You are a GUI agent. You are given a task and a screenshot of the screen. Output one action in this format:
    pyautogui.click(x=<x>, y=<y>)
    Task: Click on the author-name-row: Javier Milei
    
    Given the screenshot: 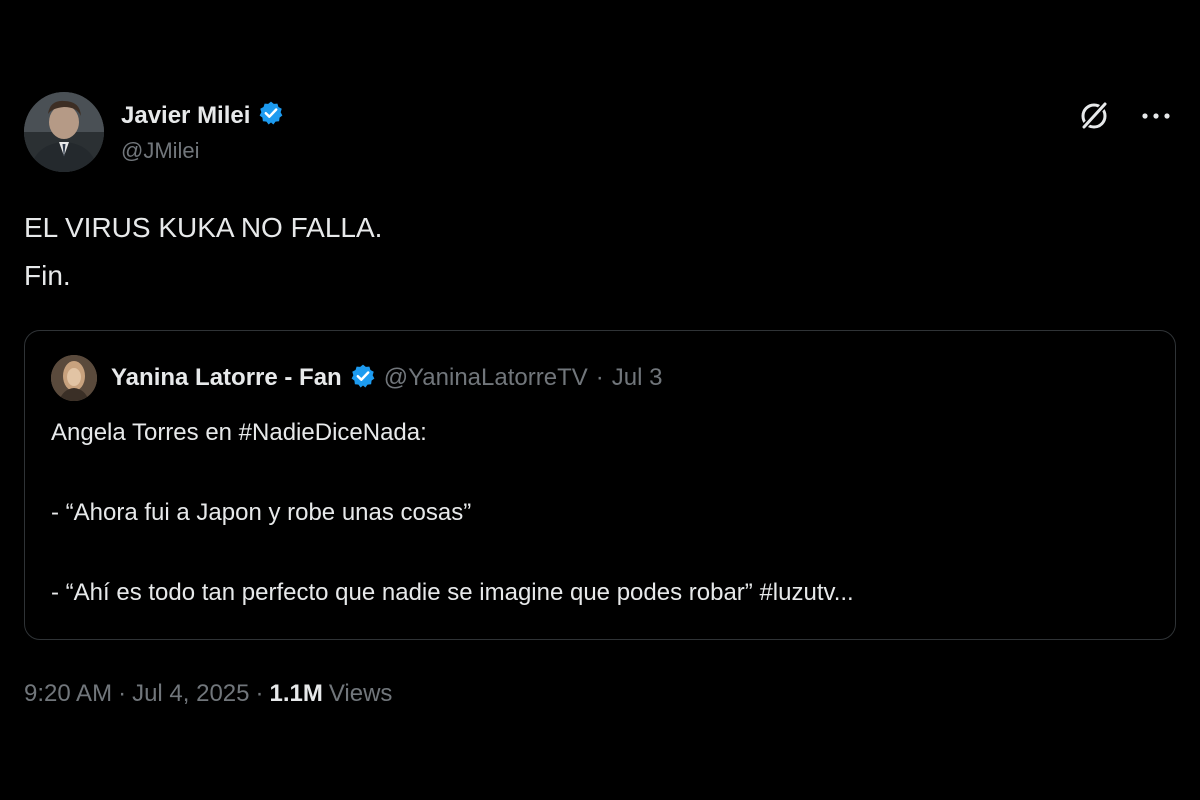 What is the action you would take?
    pyautogui.click(x=202, y=115)
    